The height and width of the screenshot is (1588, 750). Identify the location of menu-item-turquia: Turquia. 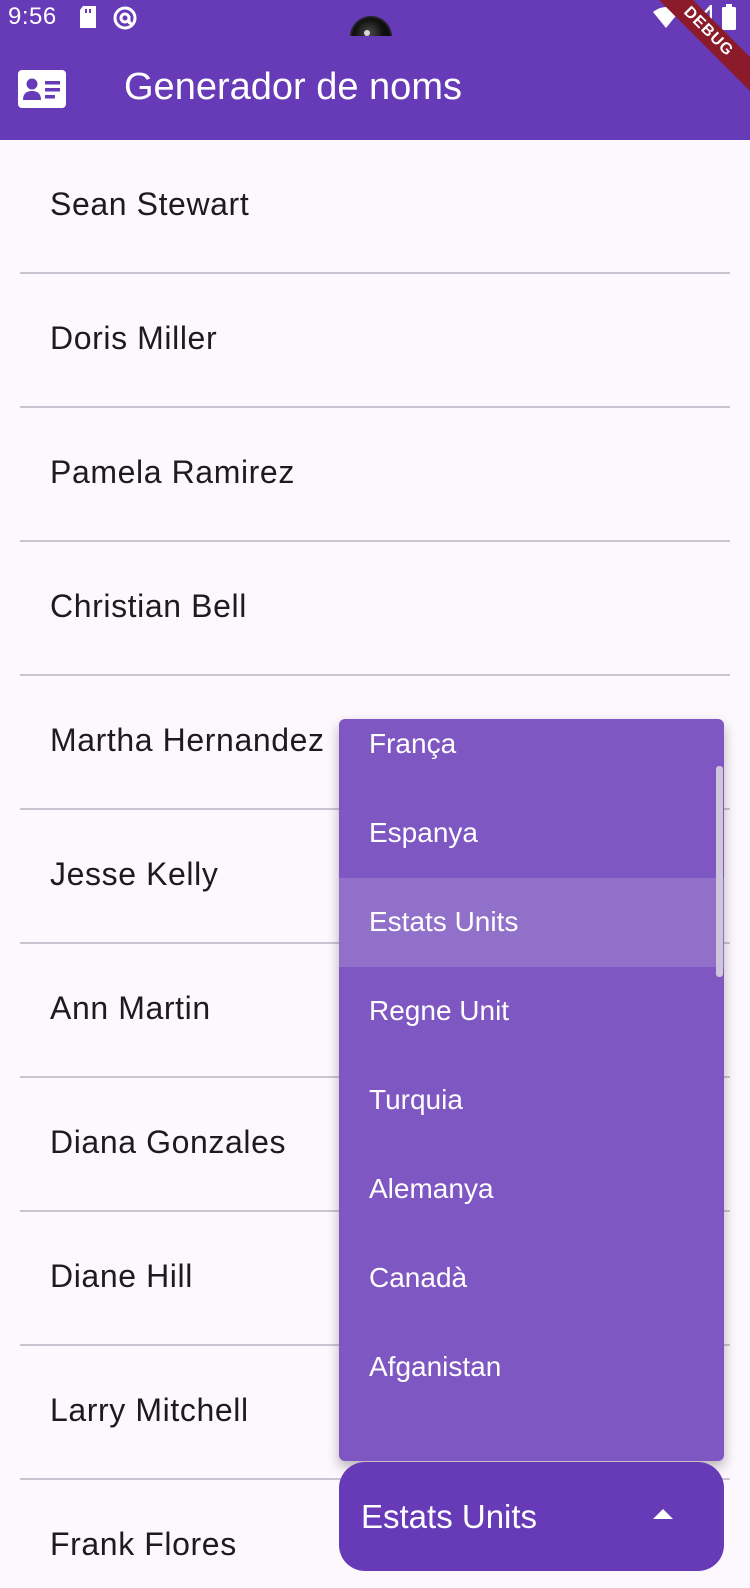
(531, 1100).